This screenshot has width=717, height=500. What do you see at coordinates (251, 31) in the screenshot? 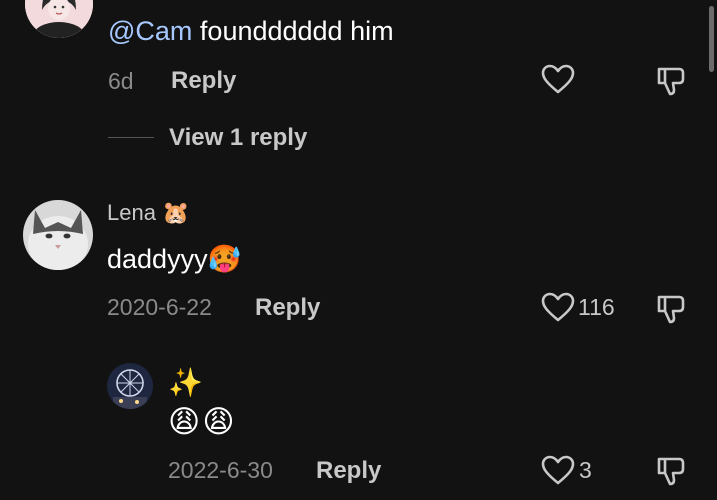
I see `comment-text: @Cam foundddddd him` at bounding box center [251, 31].